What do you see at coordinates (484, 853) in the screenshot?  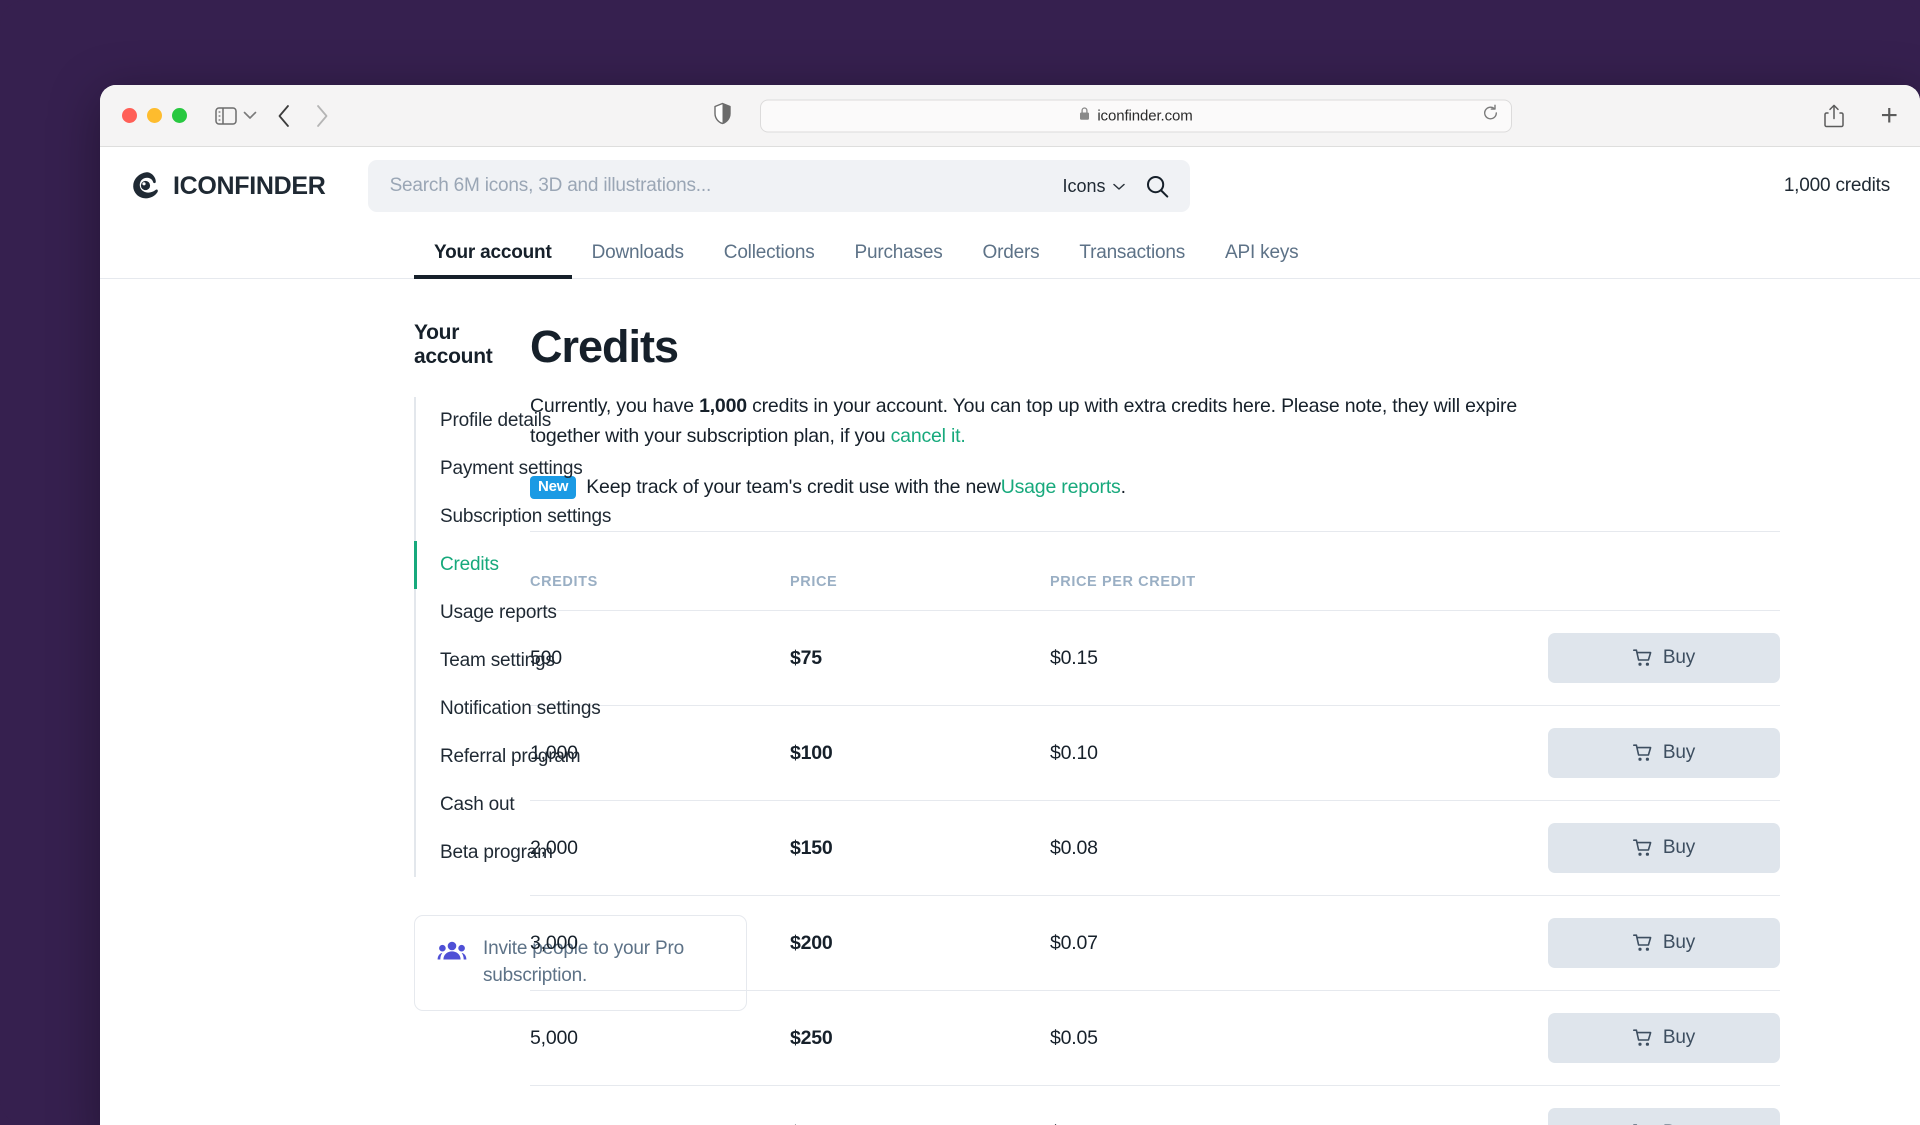 I see `sidebar-item-beta-program: Beta program` at bounding box center [484, 853].